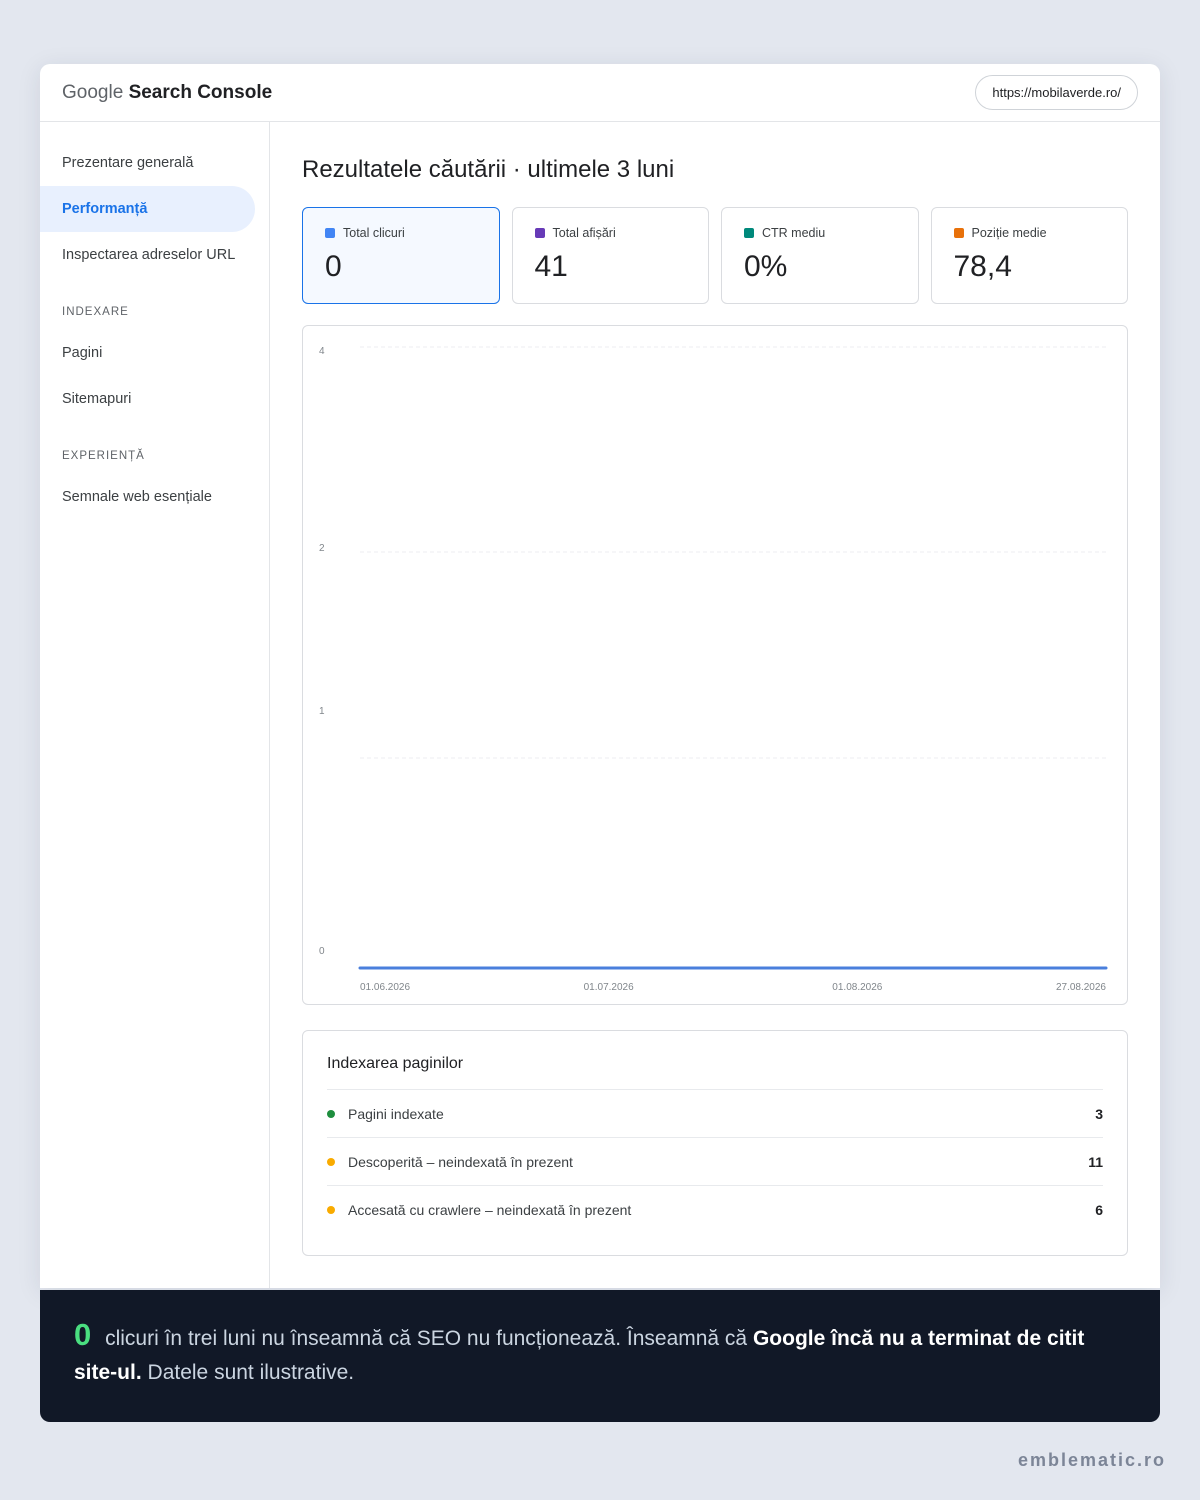 The width and height of the screenshot is (1200, 1500). I want to click on metric-card-total-clicks: Total clicuri 0, so click(401, 255).